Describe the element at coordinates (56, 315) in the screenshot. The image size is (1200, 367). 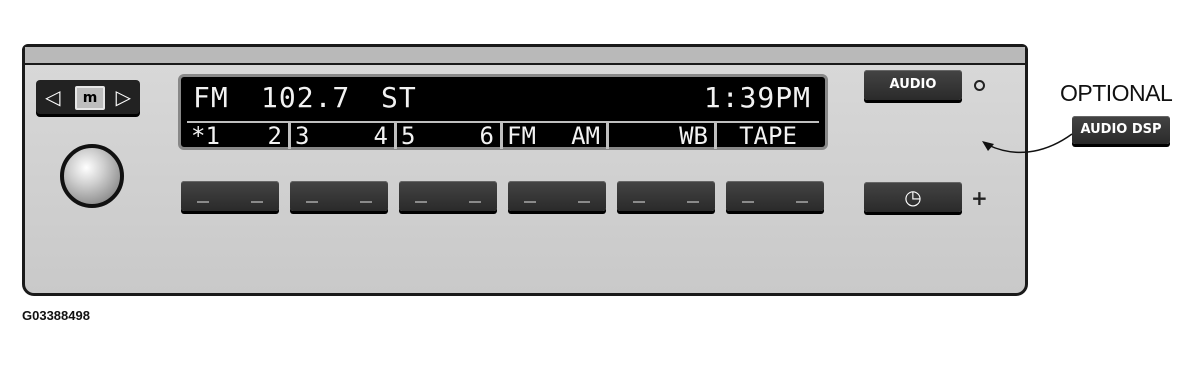
I see `figure-id: G03388498` at that location.